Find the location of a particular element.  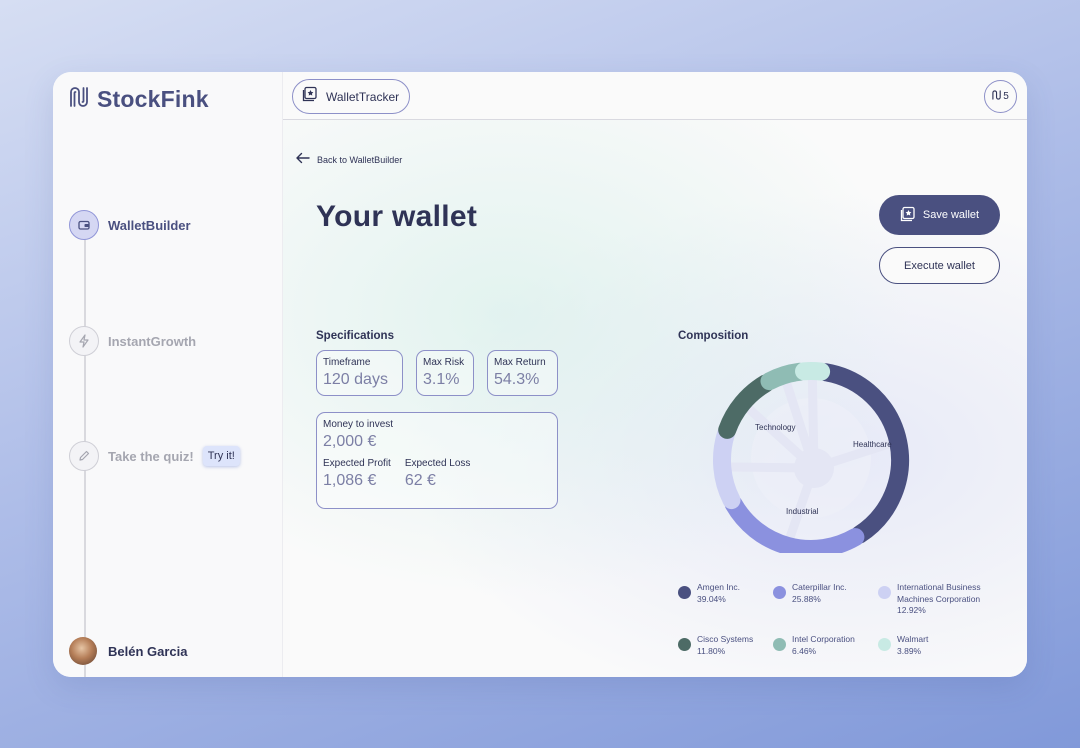

timeframe-value: 120 days is located at coordinates (355, 379).